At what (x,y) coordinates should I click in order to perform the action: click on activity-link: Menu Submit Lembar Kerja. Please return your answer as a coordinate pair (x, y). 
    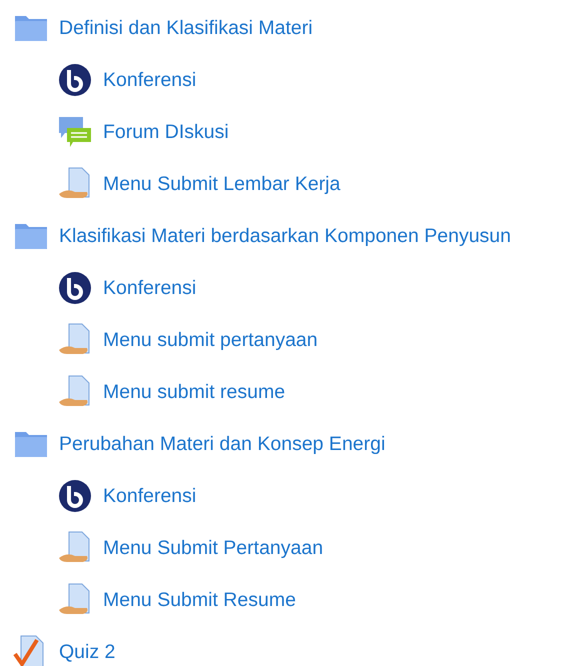
    Looking at the image, I should click on (221, 184).